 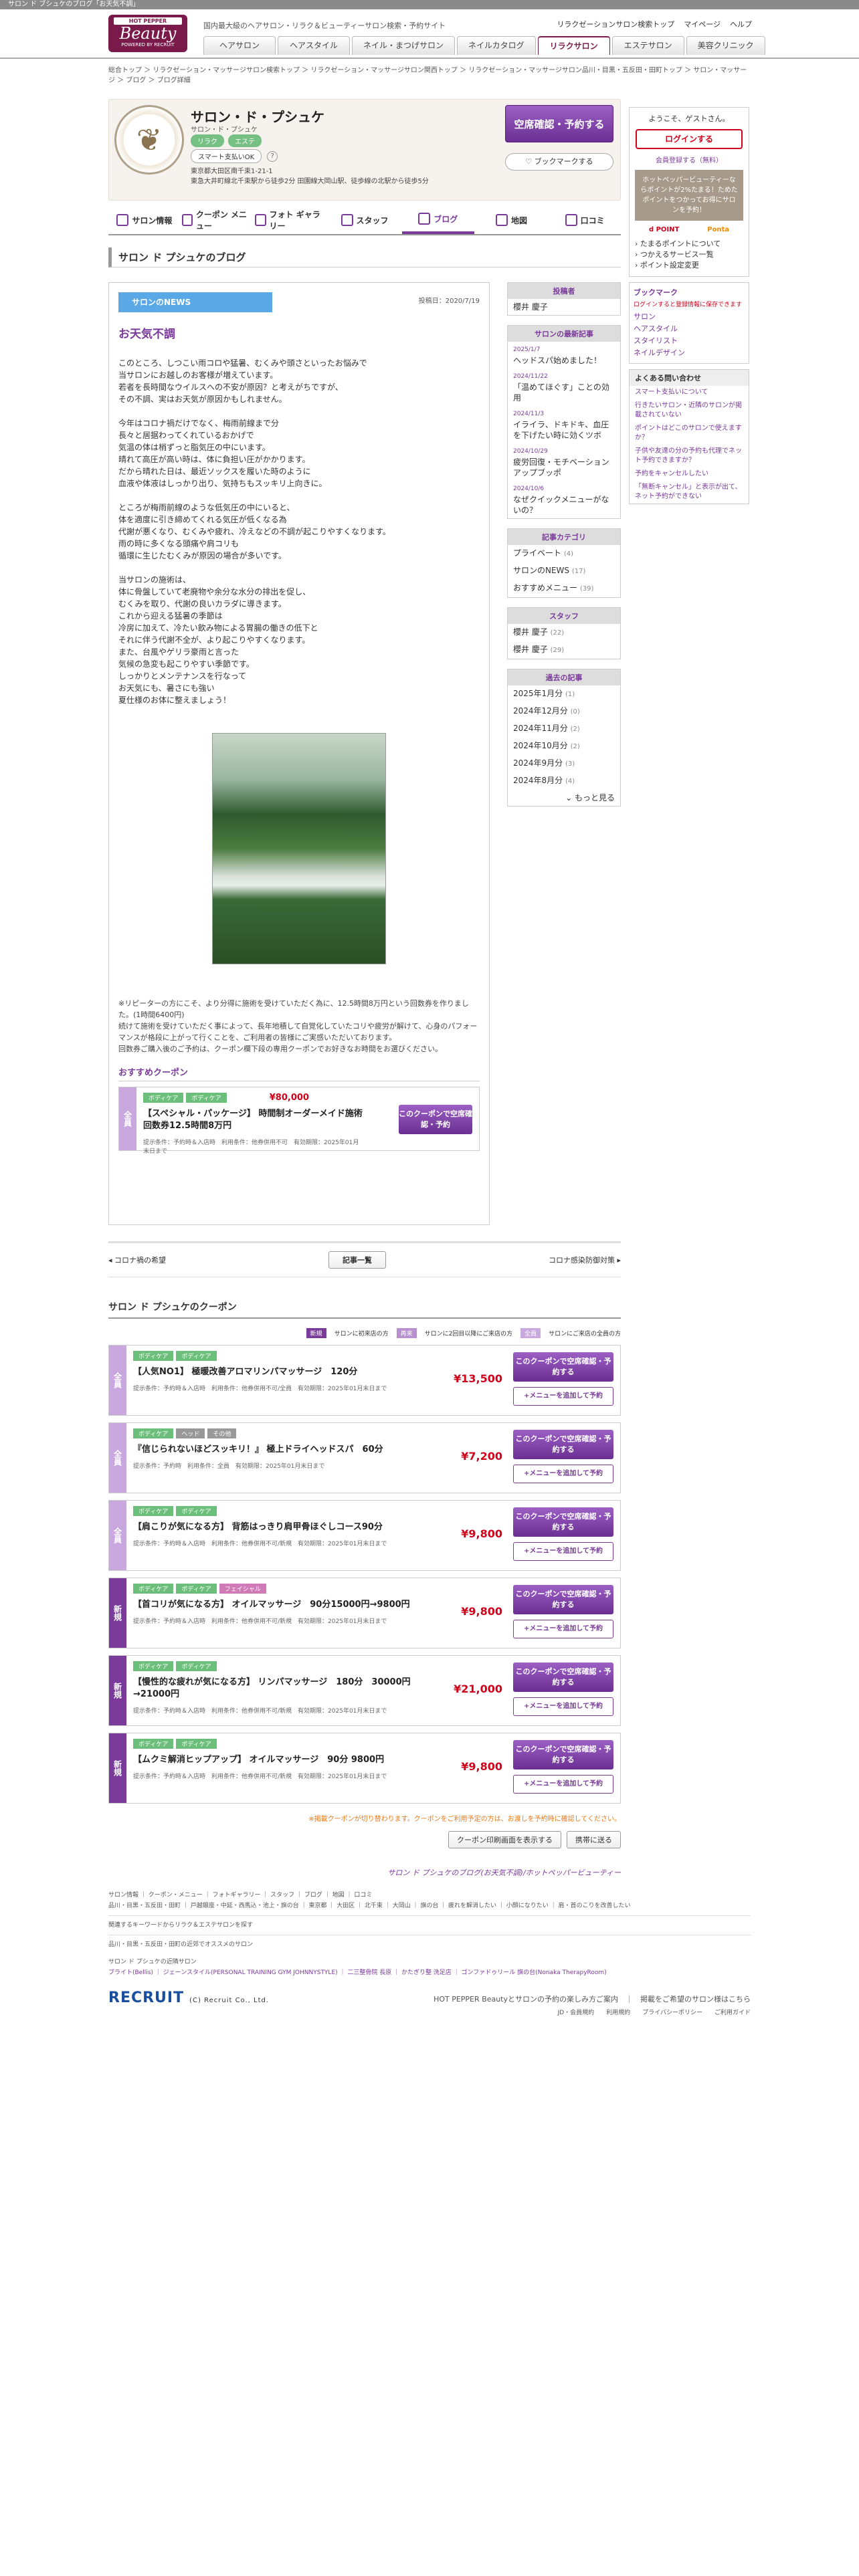 I want to click on point-link: › たまるポイントについて, so click(x=689, y=244).